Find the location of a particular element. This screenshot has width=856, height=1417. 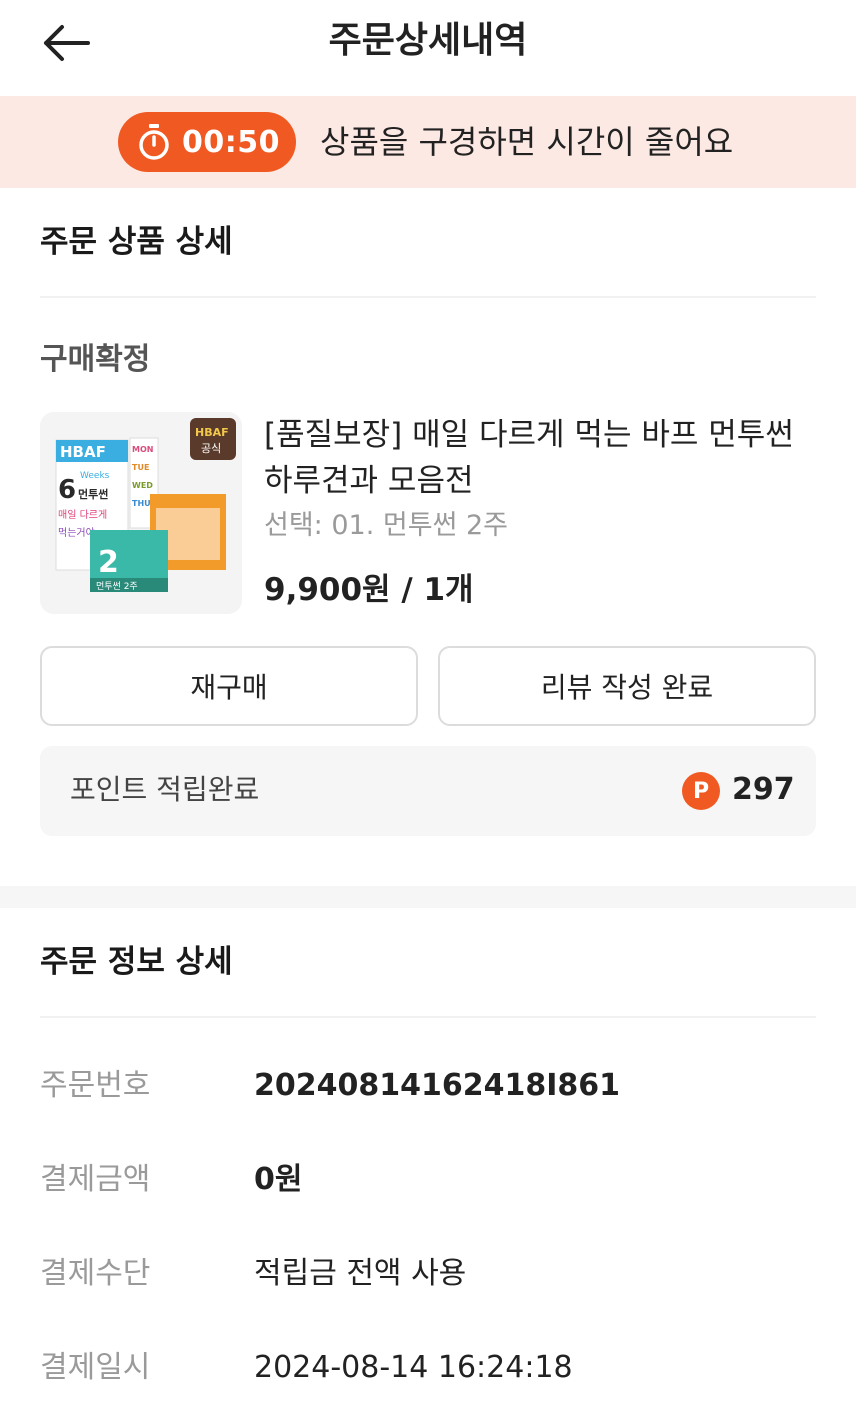

stopwatch-icon is located at coordinates (154, 142).